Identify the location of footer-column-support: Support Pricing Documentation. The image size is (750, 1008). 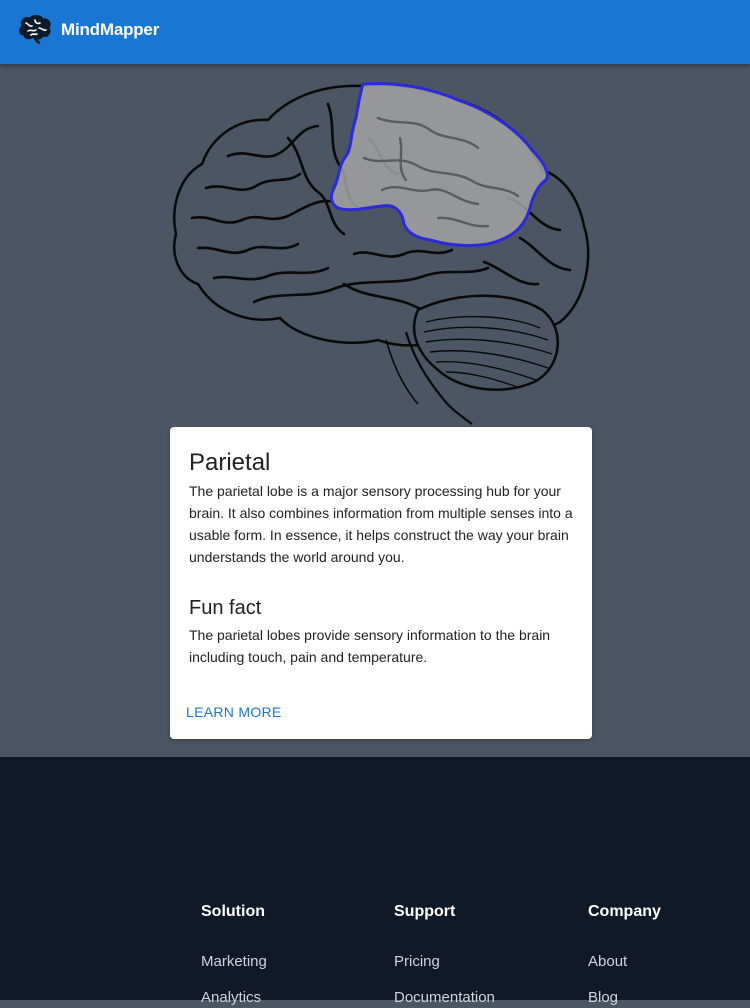
(444, 955).